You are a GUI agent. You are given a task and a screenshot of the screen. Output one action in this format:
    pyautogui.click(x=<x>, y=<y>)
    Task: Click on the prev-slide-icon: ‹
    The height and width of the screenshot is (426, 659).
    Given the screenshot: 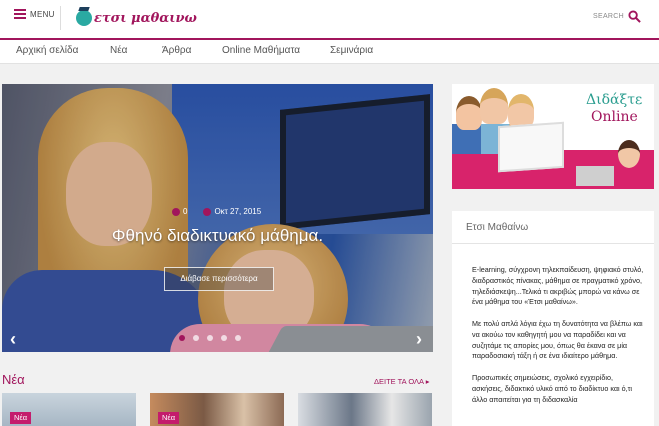 What is the action you would take?
    pyautogui.click(x=13, y=339)
    